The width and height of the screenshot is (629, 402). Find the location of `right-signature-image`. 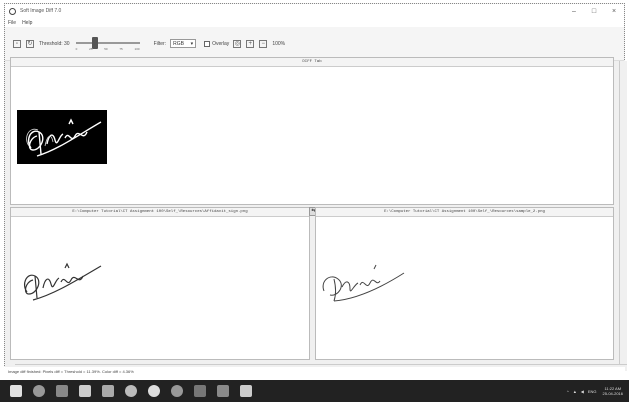

right-signature-image is located at coordinates (364, 281).